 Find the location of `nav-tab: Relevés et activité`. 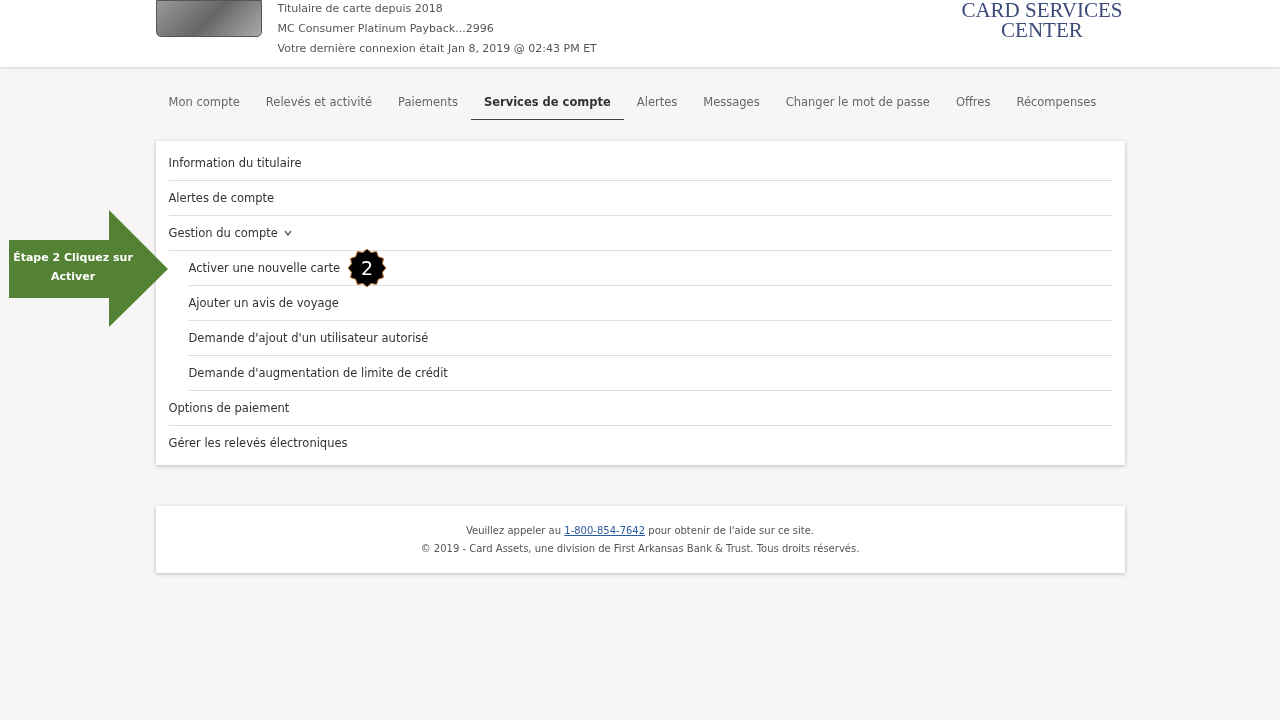

nav-tab: Relevés et activité is located at coordinates (319, 104).